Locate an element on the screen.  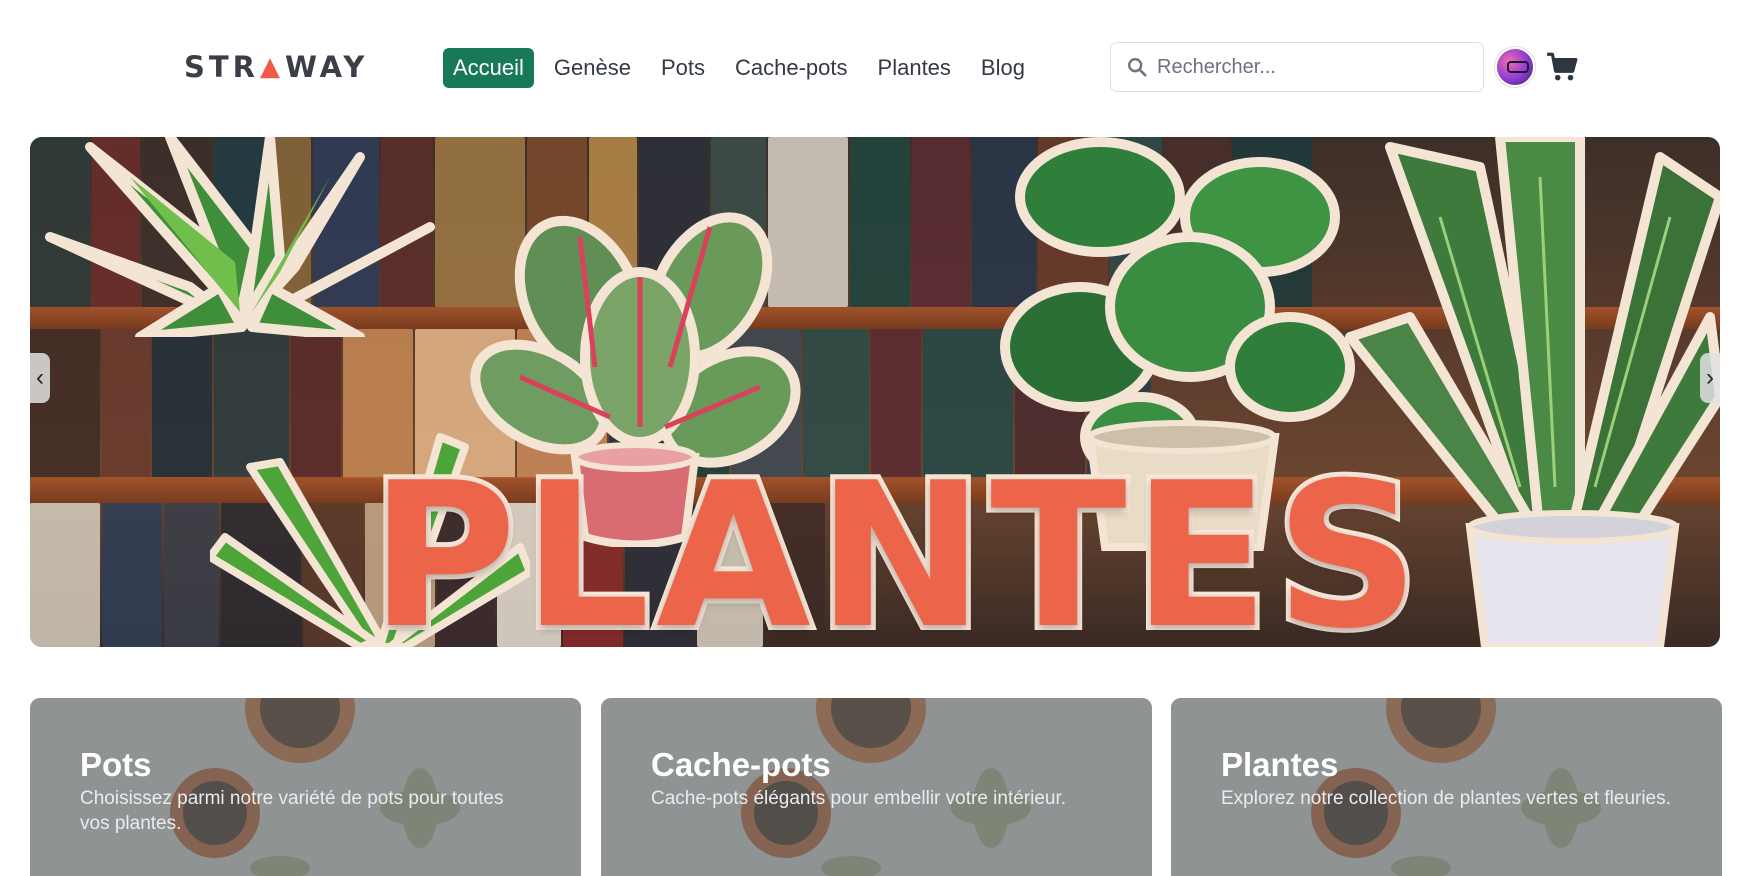
nav-item-accueil: Accueil is located at coordinates (488, 68).